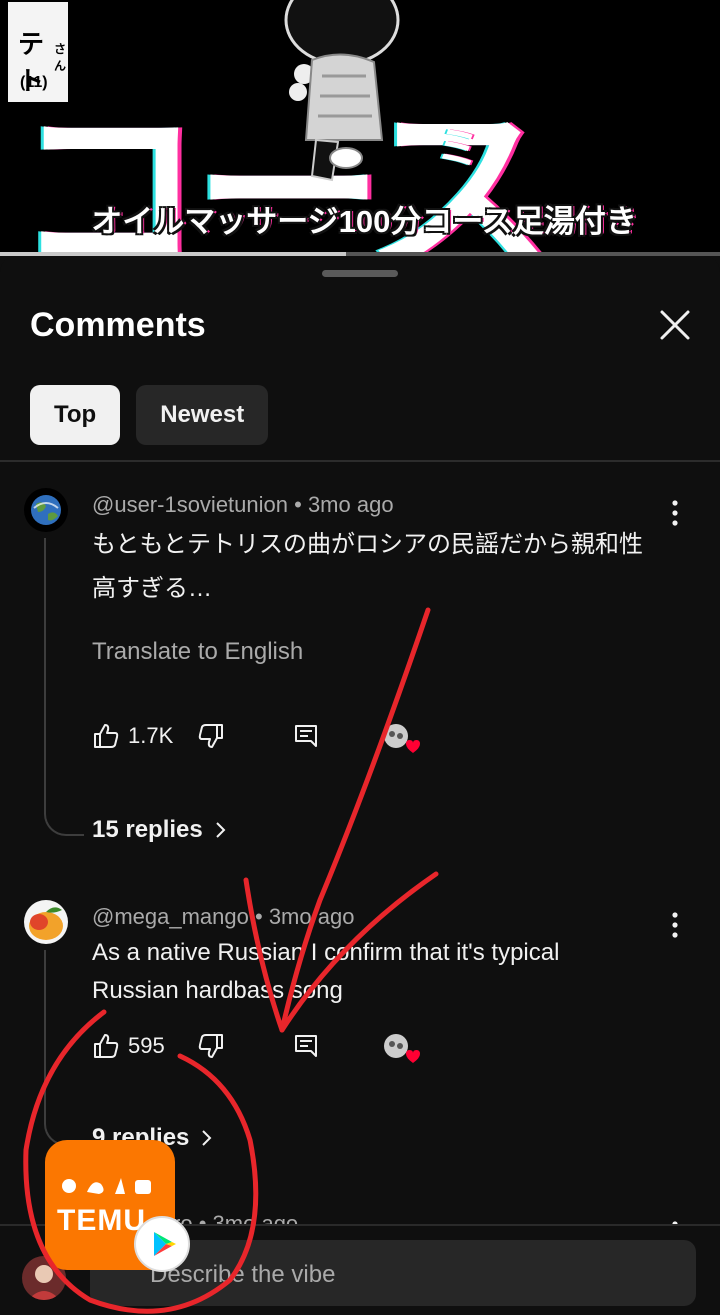 The width and height of the screenshot is (720, 1315). I want to click on comment-author: @user-1sovietunion, so click(190, 504).